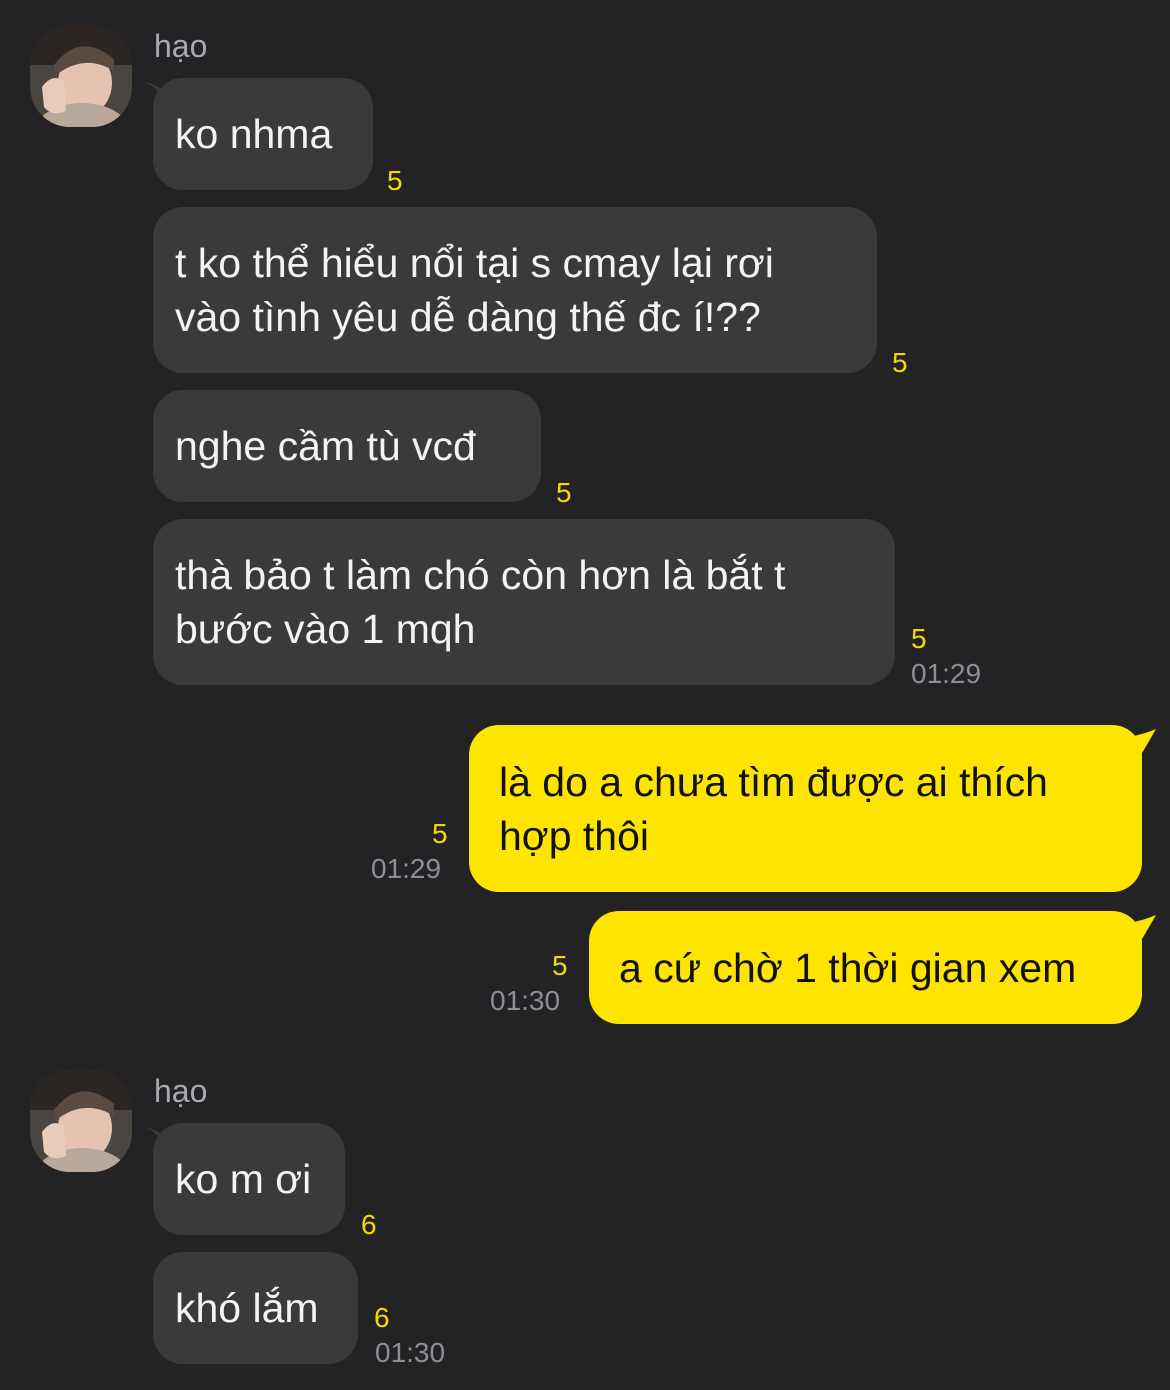  Describe the element at coordinates (805, 808) in the screenshot. I see `outgoing-message-bubble: là do a chưa tìm được ai thích hợp thôi` at that location.